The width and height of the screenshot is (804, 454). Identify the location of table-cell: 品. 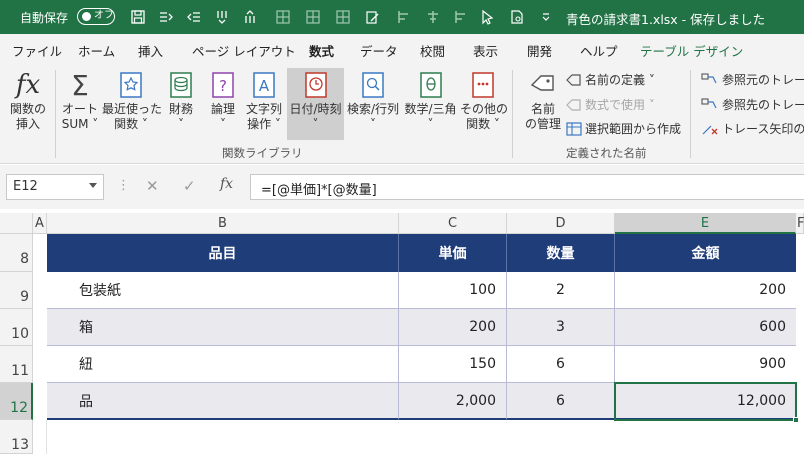
(223, 401).